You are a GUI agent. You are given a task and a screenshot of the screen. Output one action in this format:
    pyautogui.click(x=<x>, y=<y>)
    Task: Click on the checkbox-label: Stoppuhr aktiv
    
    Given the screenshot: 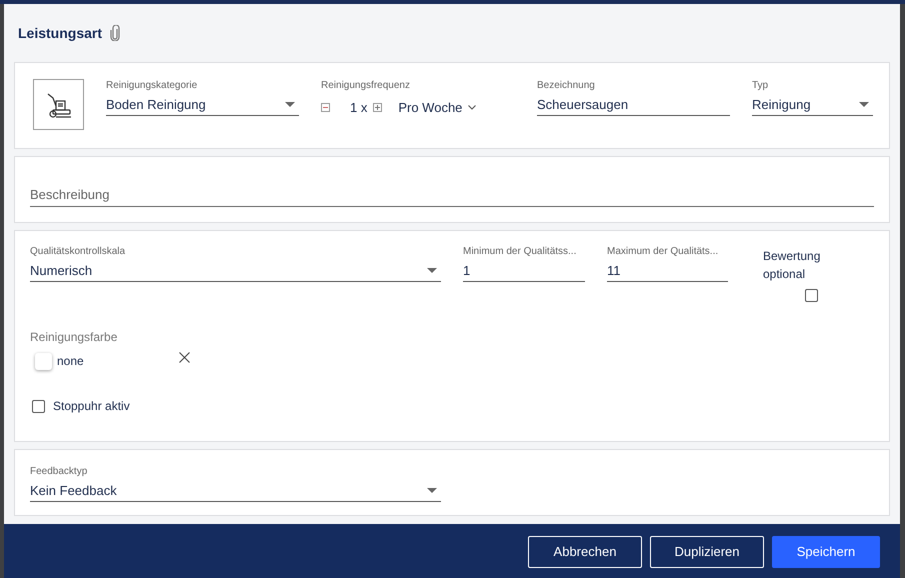 What is the action you would take?
    pyautogui.click(x=91, y=406)
    